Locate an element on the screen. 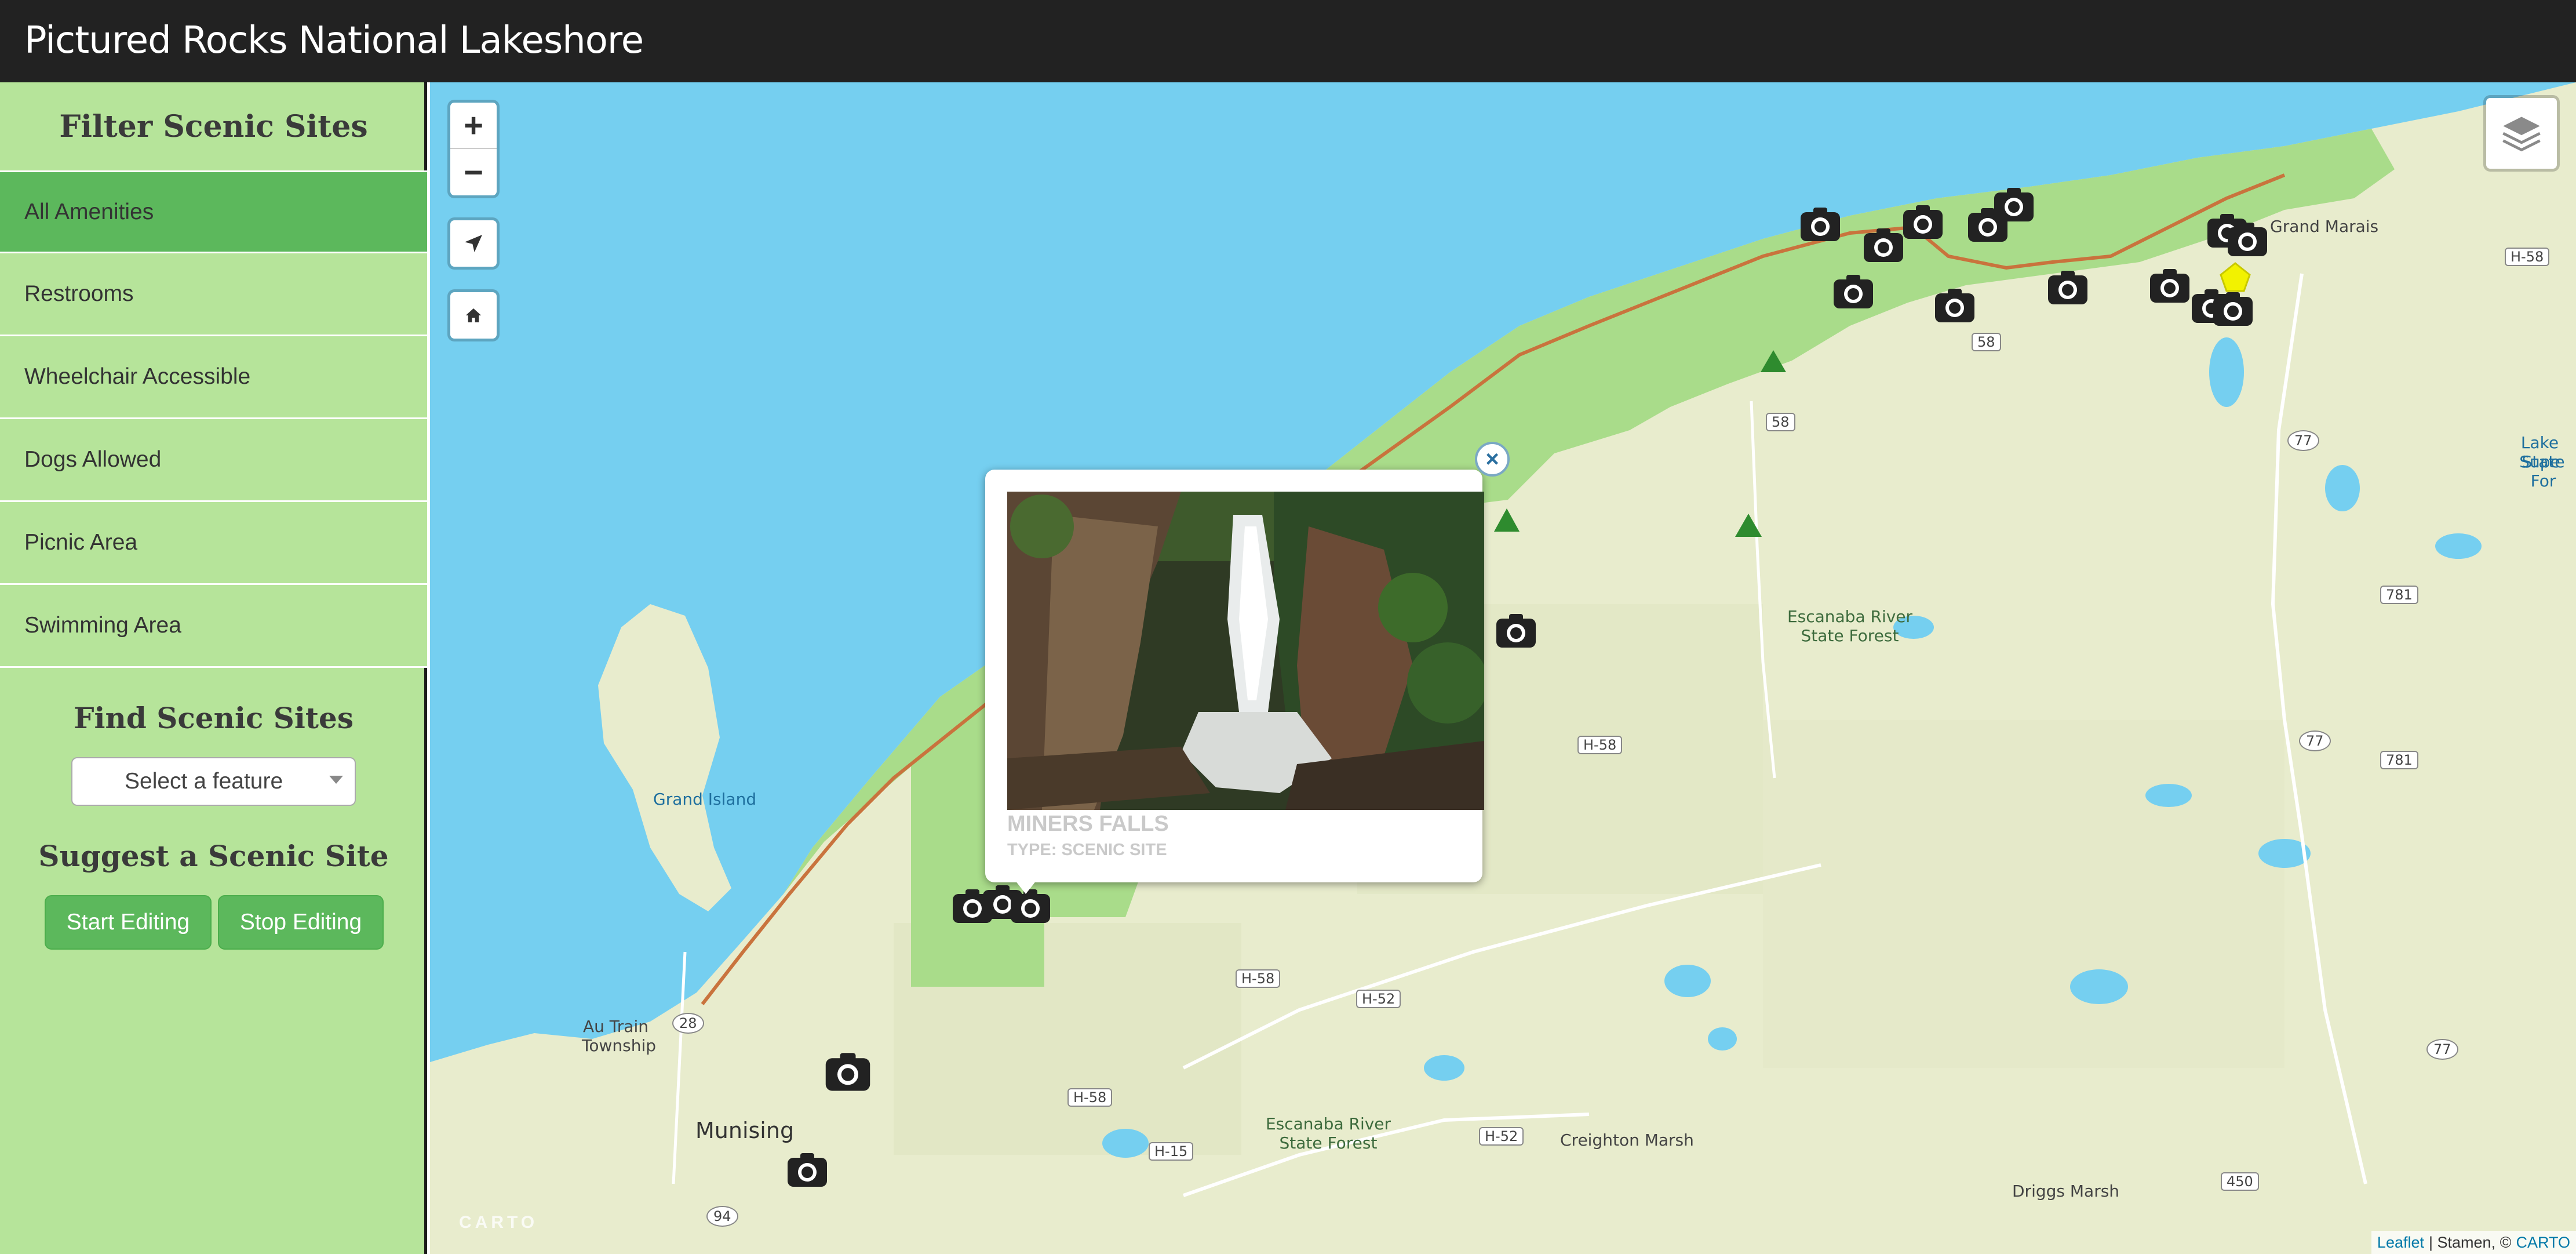 Image resolution: width=2576 pixels, height=1254 pixels. label-au-train-a: Au Train is located at coordinates (615, 1026).